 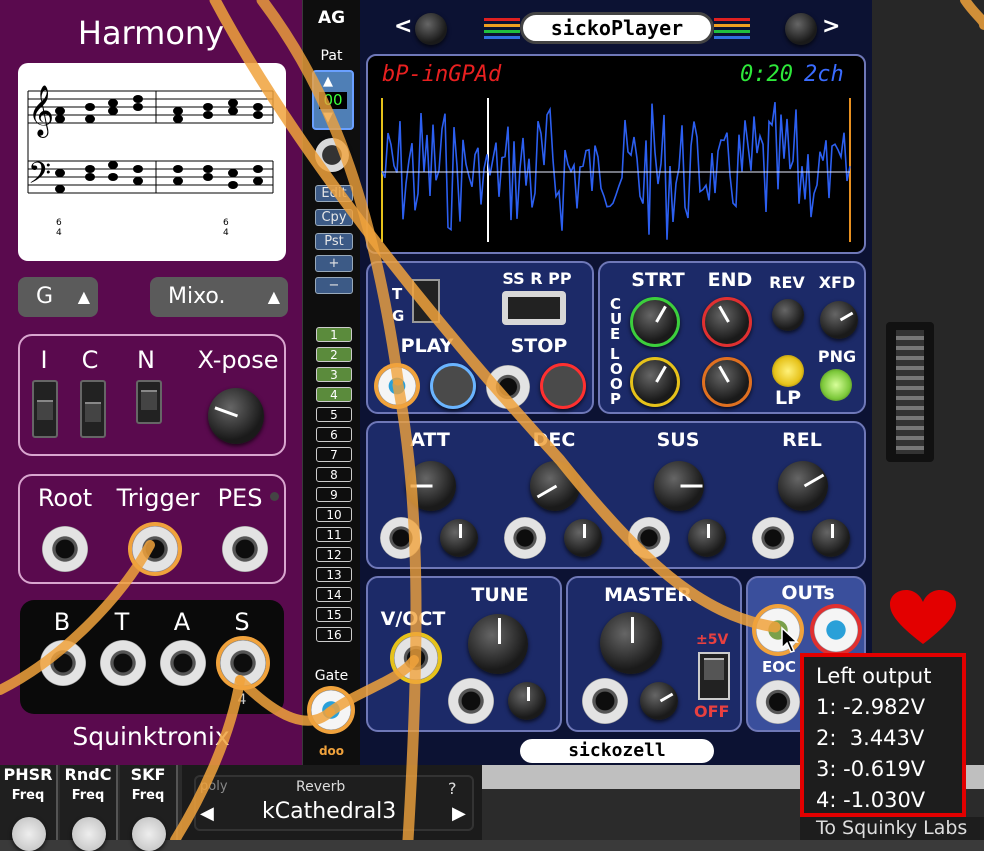 I want to click on step-2: 2, so click(x=334, y=354).